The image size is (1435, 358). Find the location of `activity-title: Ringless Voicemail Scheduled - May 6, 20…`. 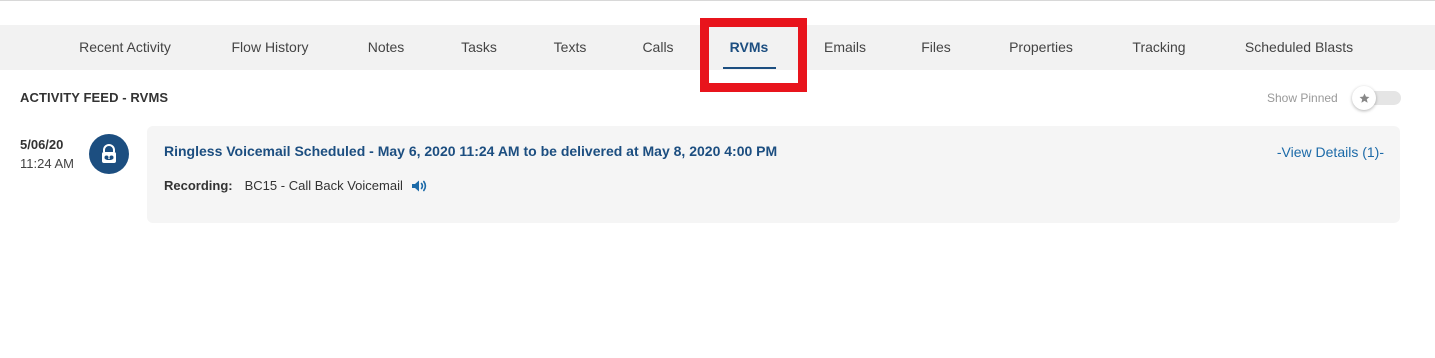

activity-title: Ringless Voicemail Scheduled - May 6, 20… is located at coordinates (471, 151).